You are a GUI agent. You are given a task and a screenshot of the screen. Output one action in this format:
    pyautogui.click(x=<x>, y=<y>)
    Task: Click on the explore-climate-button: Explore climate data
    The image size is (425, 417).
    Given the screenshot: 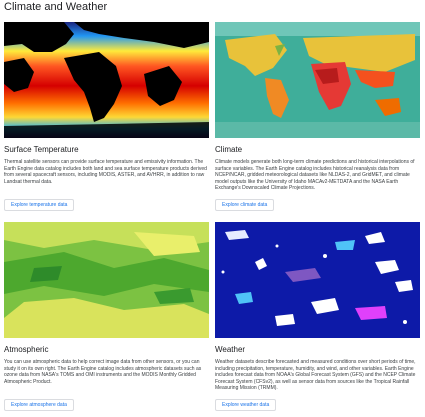 What is the action you would take?
    pyautogui.click(x=245, y=205)
    